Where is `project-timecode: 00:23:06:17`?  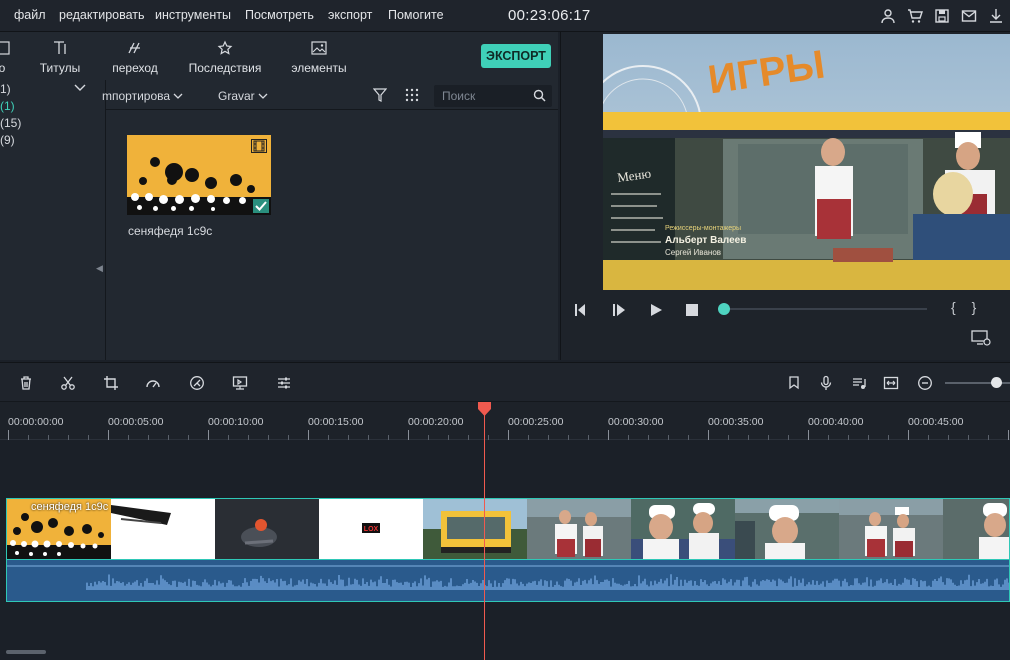 project-timecode: 00:23:06:17 is located at coordinates (549, 15).